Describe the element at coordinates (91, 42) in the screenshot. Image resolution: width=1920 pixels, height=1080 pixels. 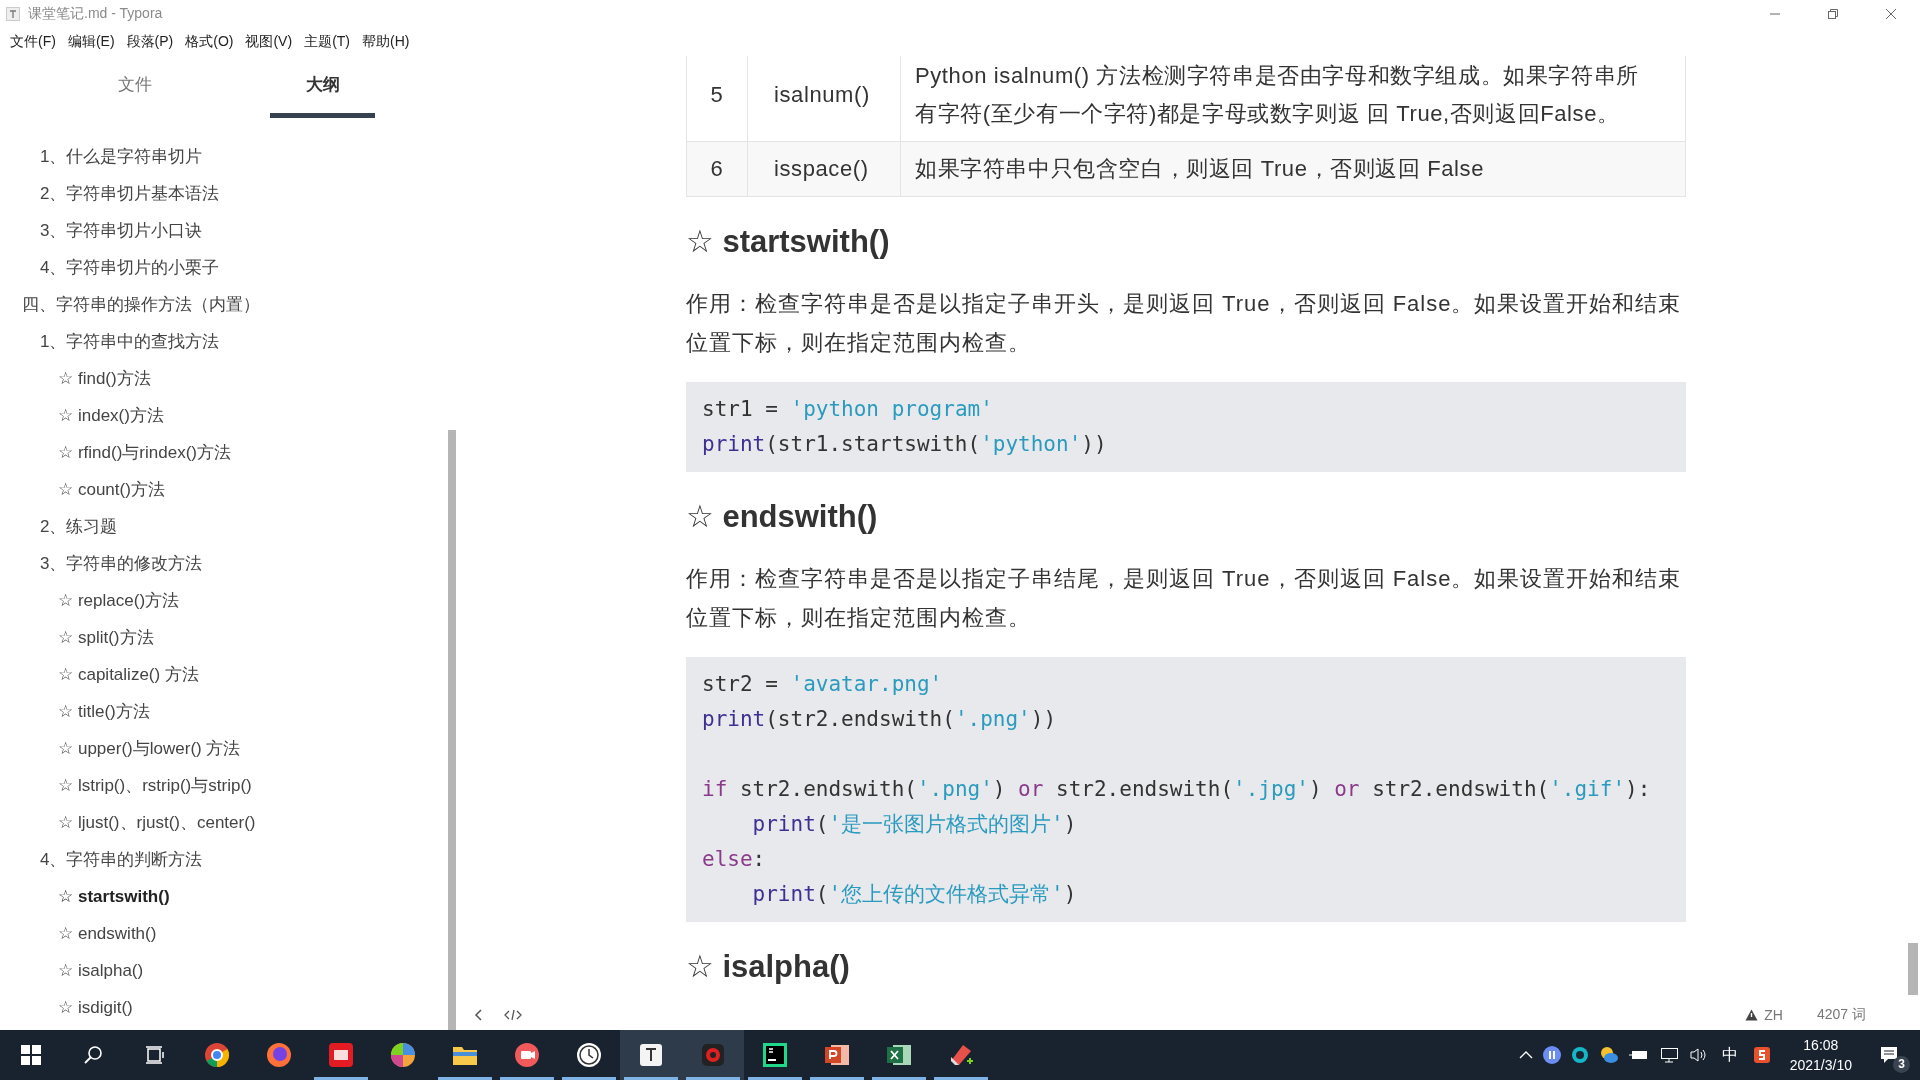
I see `menu-item: 编辑(E)` at that location.